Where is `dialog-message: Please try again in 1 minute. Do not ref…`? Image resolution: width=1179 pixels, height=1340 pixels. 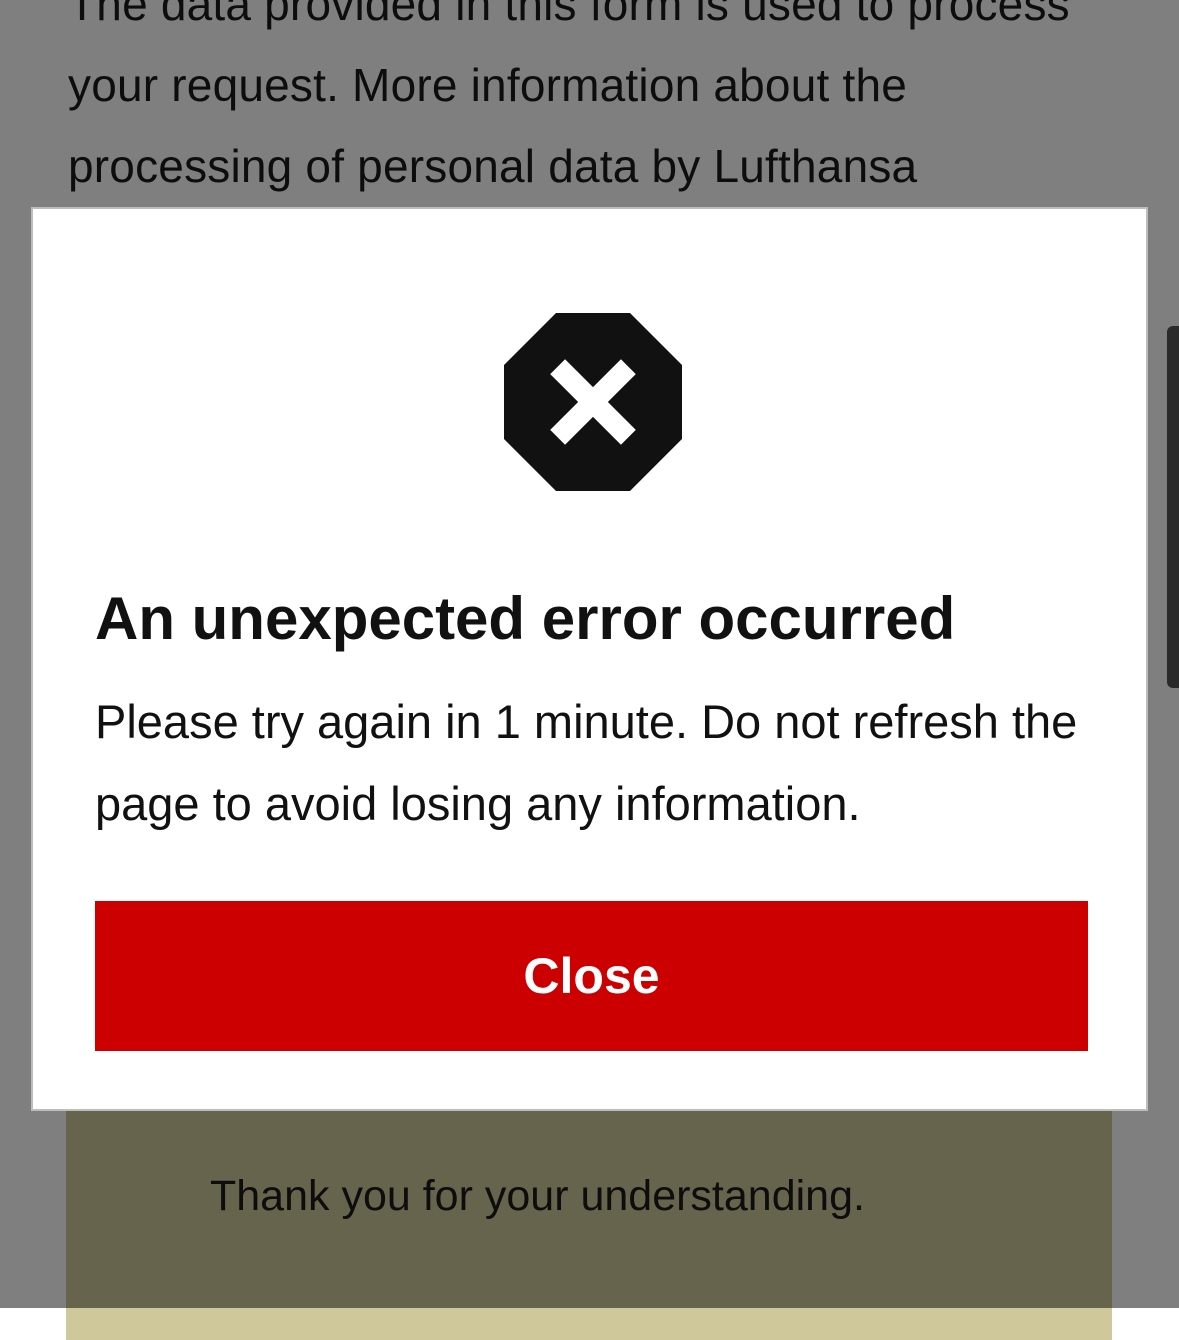
dialog-message: Please try again in 1 minute. Do not ref… is located at coordinates (586, 762).